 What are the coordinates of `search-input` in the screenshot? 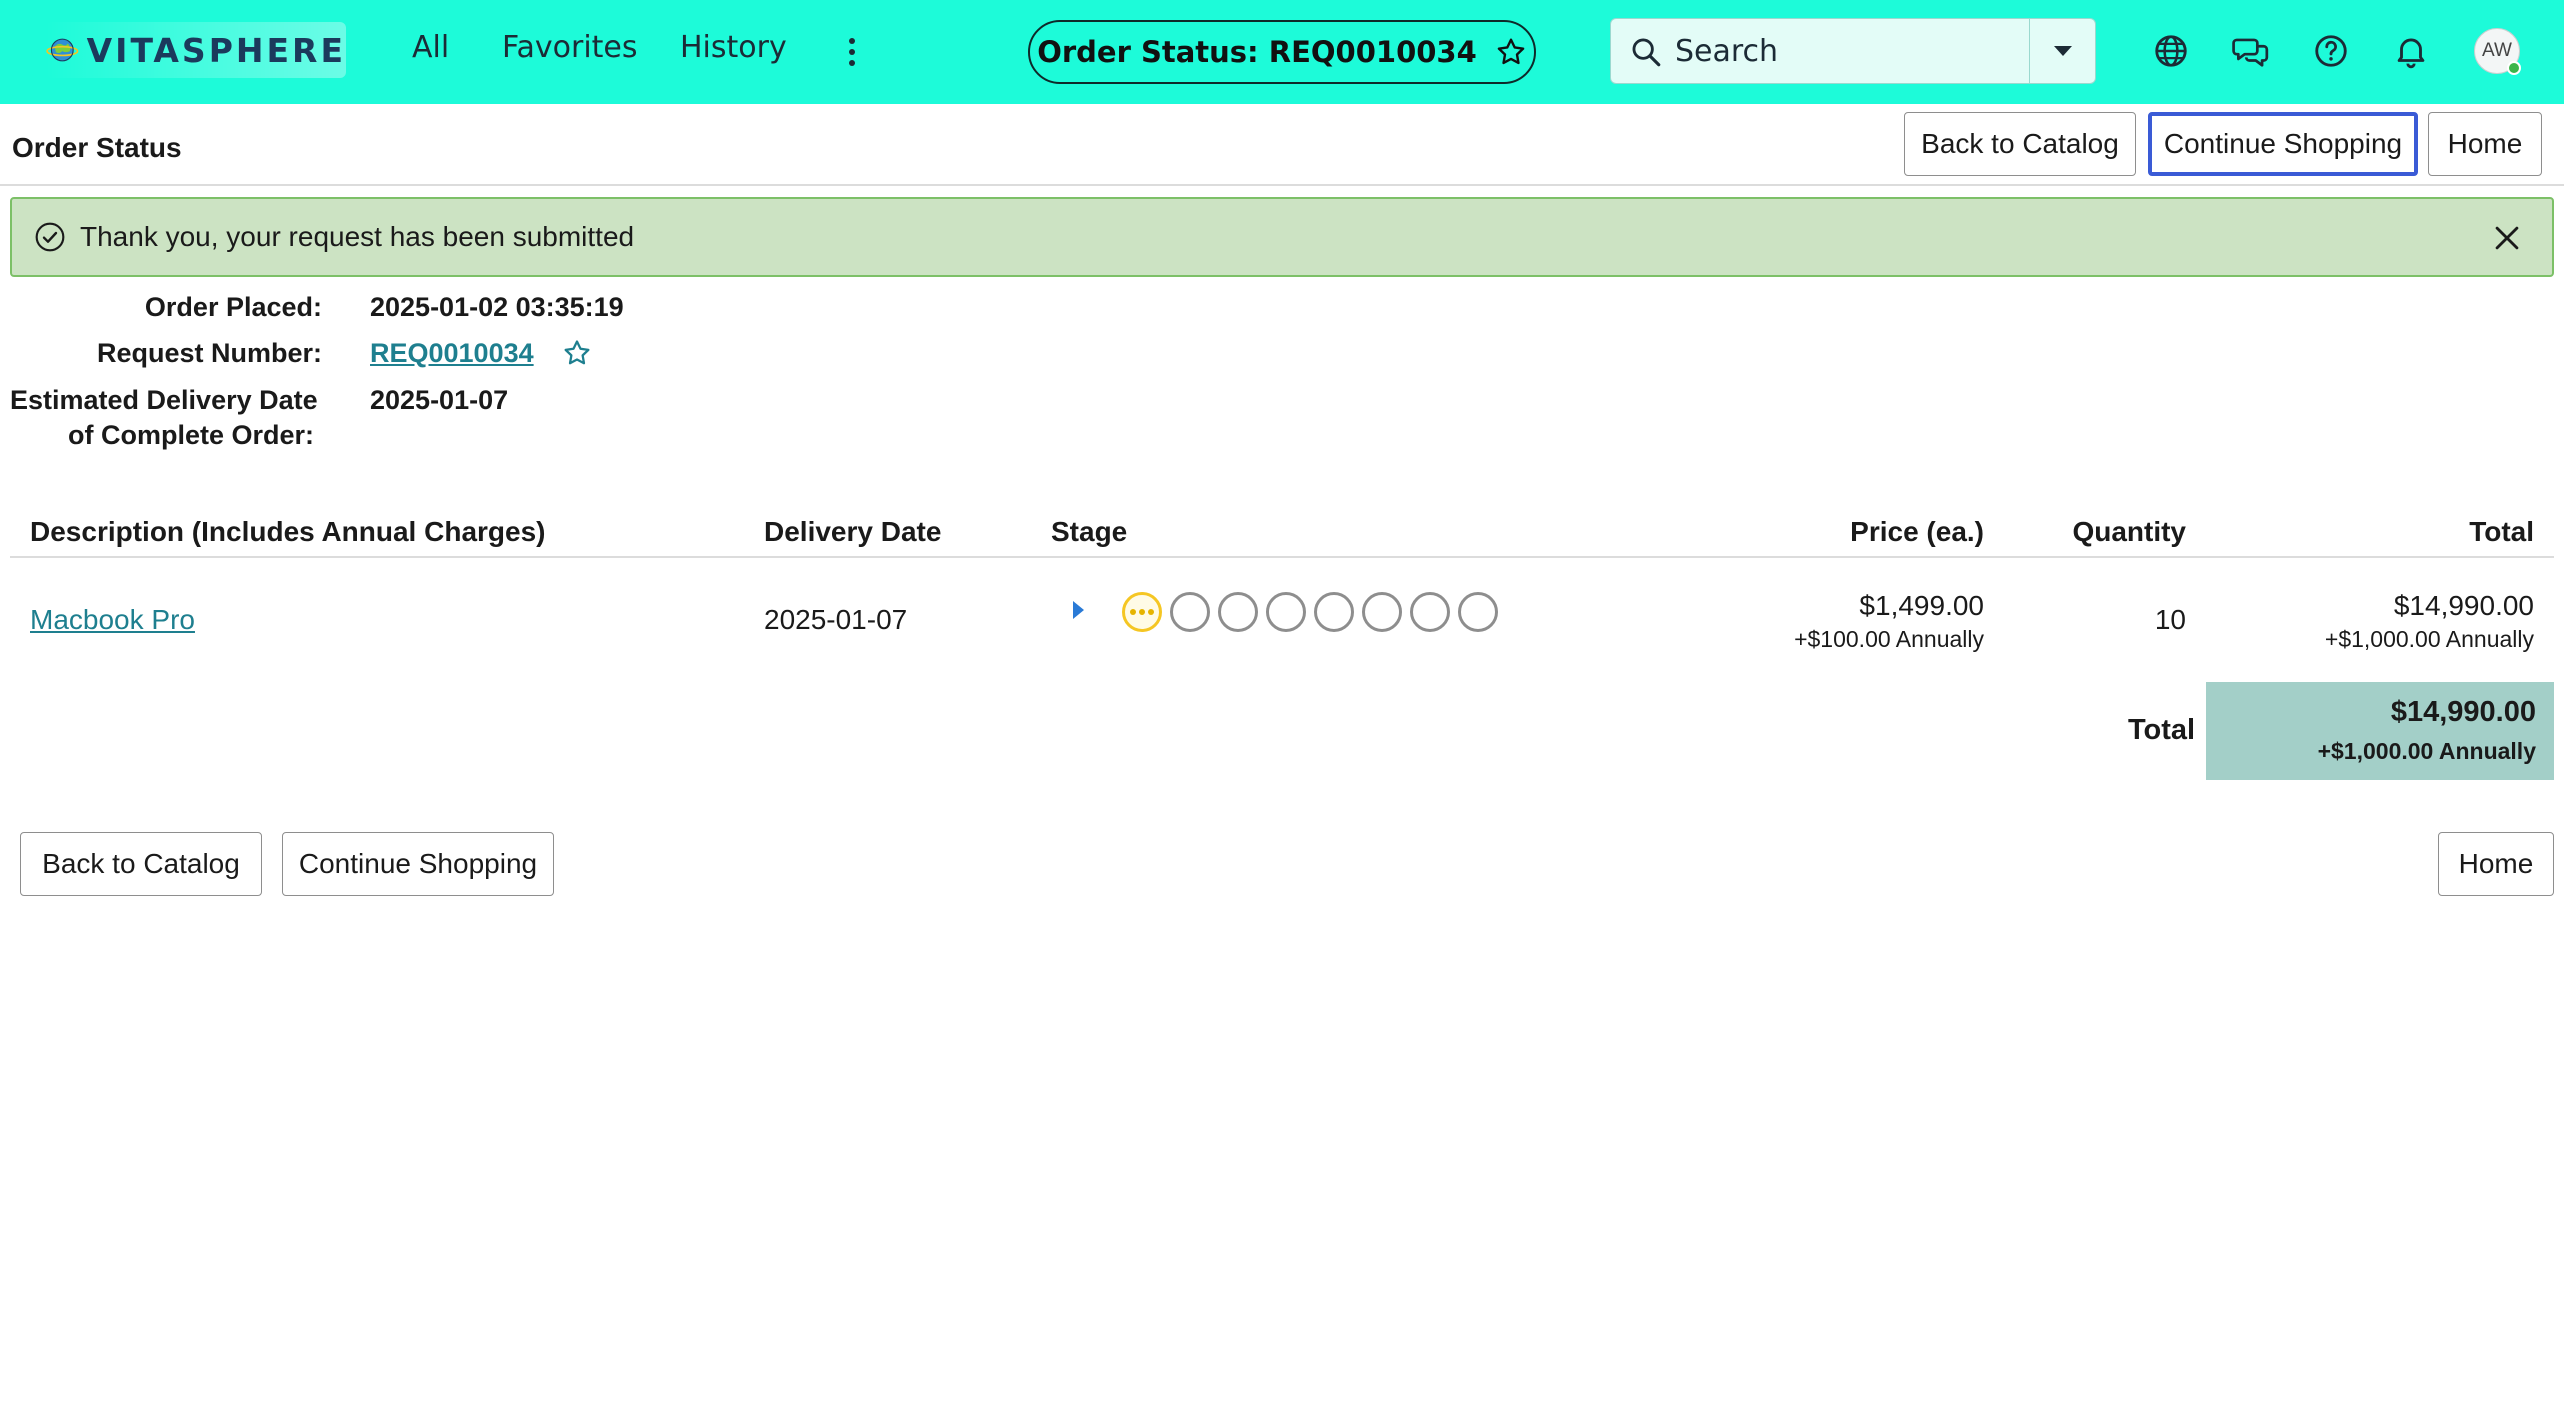 It's located at (1825, 51).